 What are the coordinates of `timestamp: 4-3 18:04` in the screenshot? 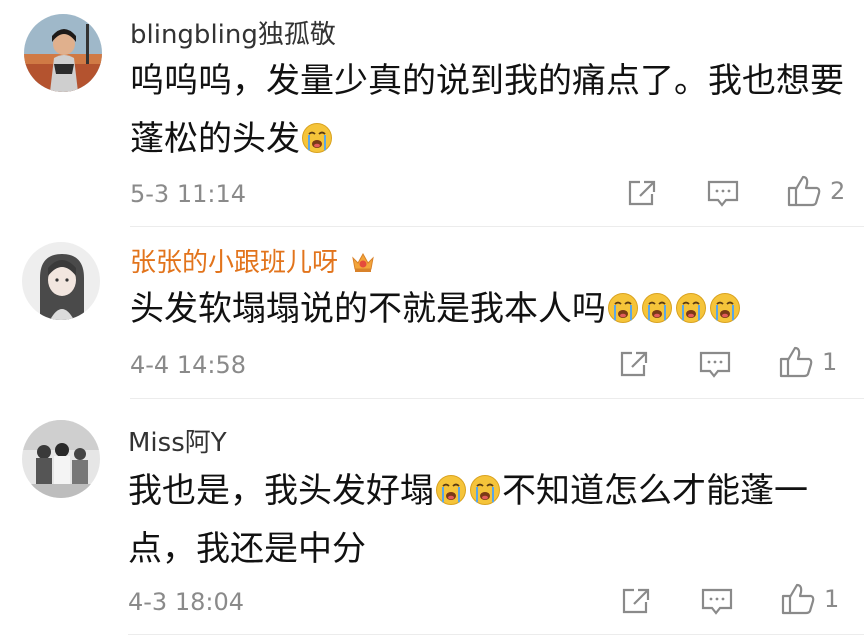 It's located at (186, 602).